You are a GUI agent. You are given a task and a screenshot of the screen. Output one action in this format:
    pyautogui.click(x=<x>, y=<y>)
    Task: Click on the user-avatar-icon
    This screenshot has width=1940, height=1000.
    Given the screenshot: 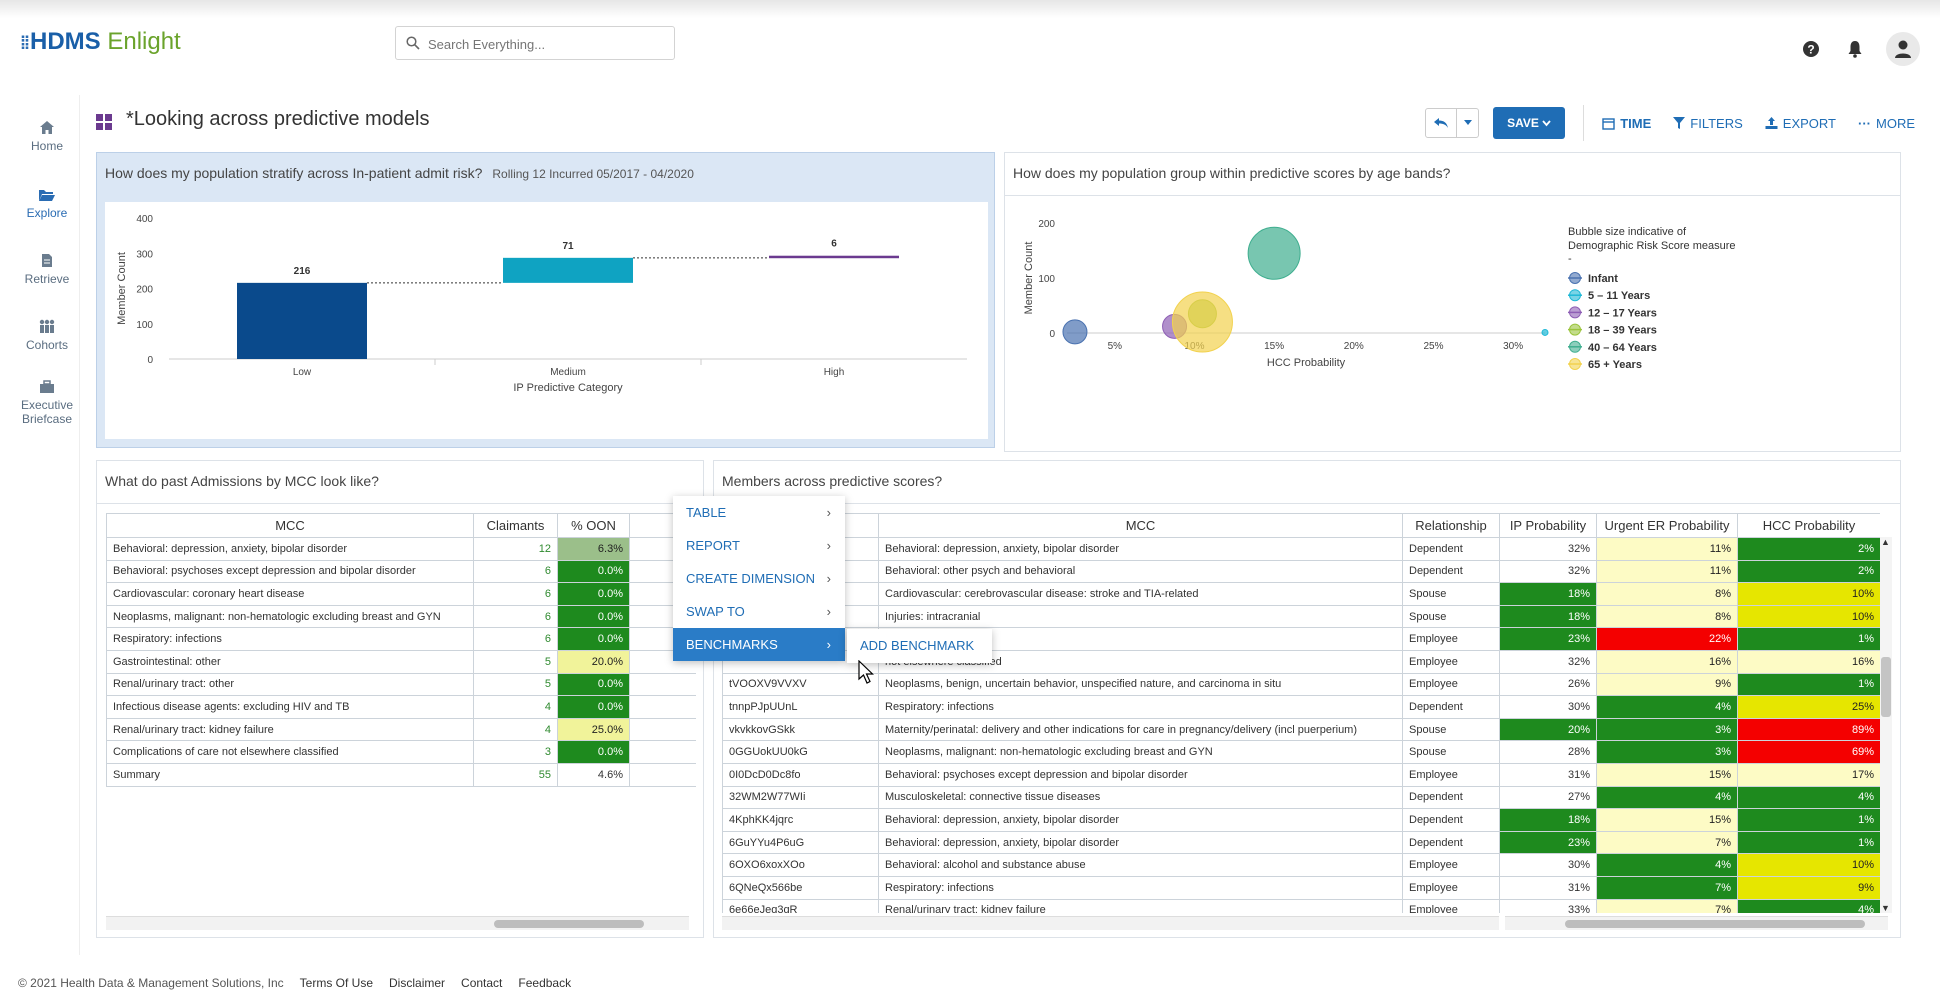 What is the action you would take?
    pyautogui.click(x=1903, y=49)
    